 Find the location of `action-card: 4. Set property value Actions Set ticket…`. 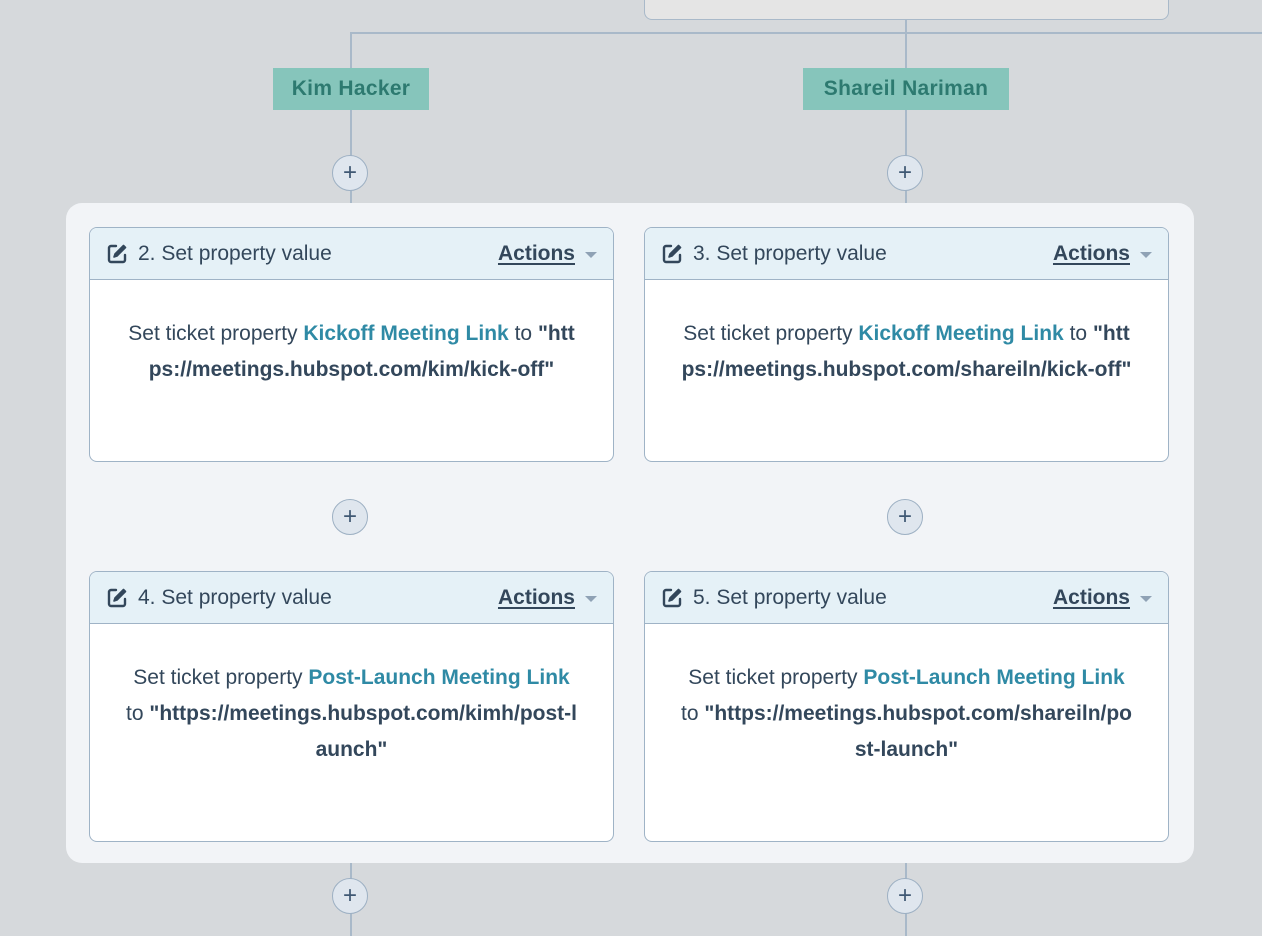

action-card: 4. Set property value Actions Set ticket… is located at coordinates (351, 706).